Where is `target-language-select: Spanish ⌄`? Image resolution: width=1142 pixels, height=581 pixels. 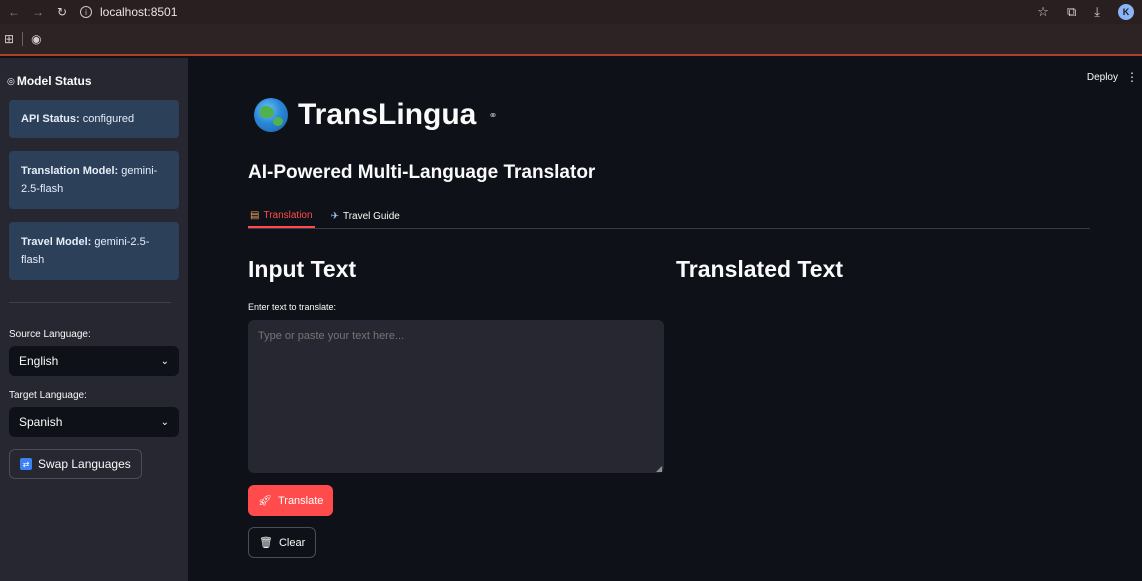
target-language-select: Spanish ⌄ is located at coordinates (94, 422).